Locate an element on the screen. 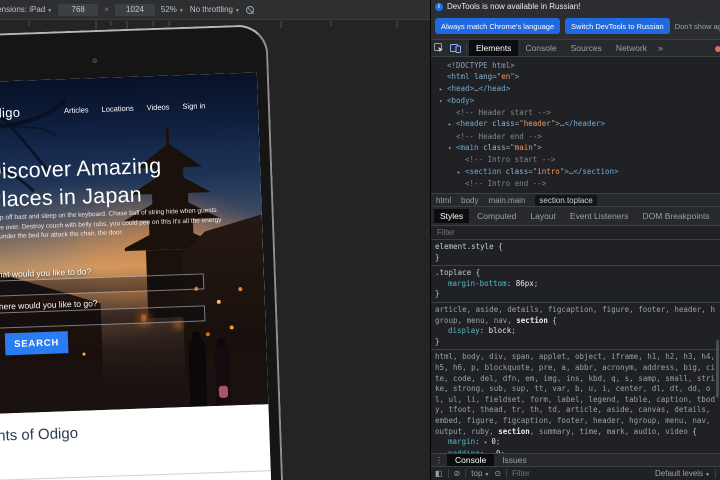 The image size is (720, 480). info-icon: i is located at coordinates (439, 6).